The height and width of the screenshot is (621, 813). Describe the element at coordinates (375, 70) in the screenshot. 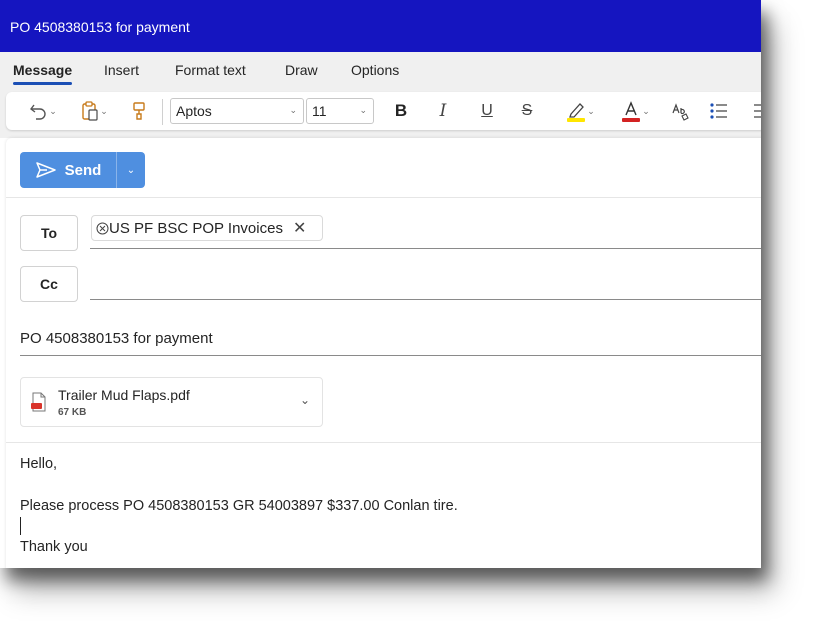

I see `tab-options: Options` at that location.